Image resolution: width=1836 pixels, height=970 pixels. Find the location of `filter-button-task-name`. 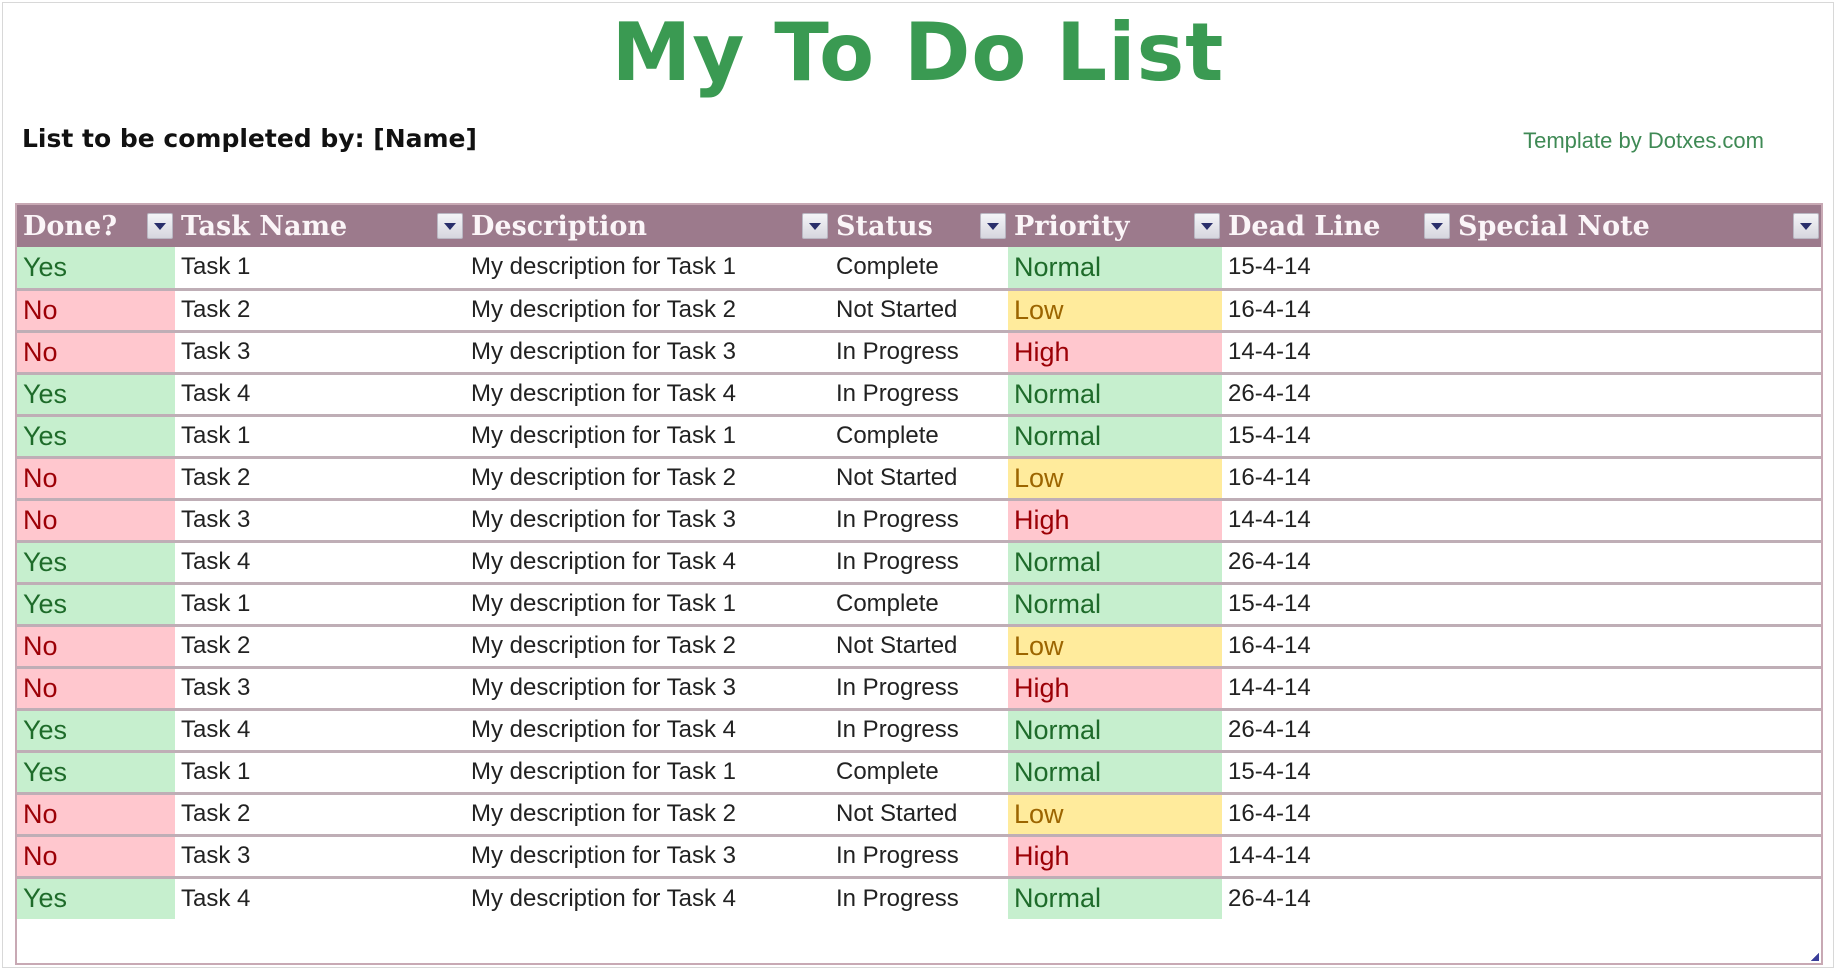

filter-button-task-name is located at coordinates (450, 226).